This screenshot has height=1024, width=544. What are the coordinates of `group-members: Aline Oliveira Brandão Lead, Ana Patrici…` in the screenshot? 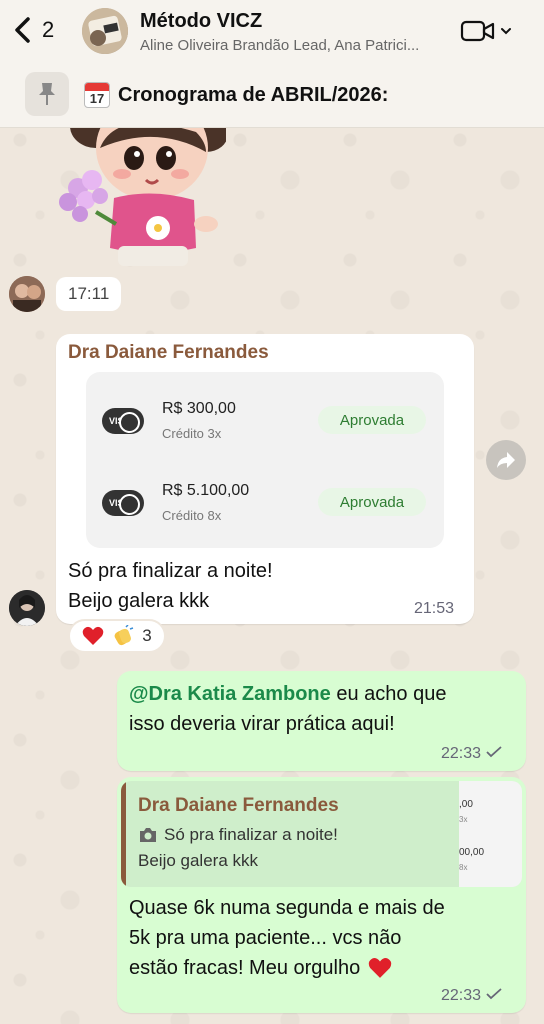 It's located at (280, 45).